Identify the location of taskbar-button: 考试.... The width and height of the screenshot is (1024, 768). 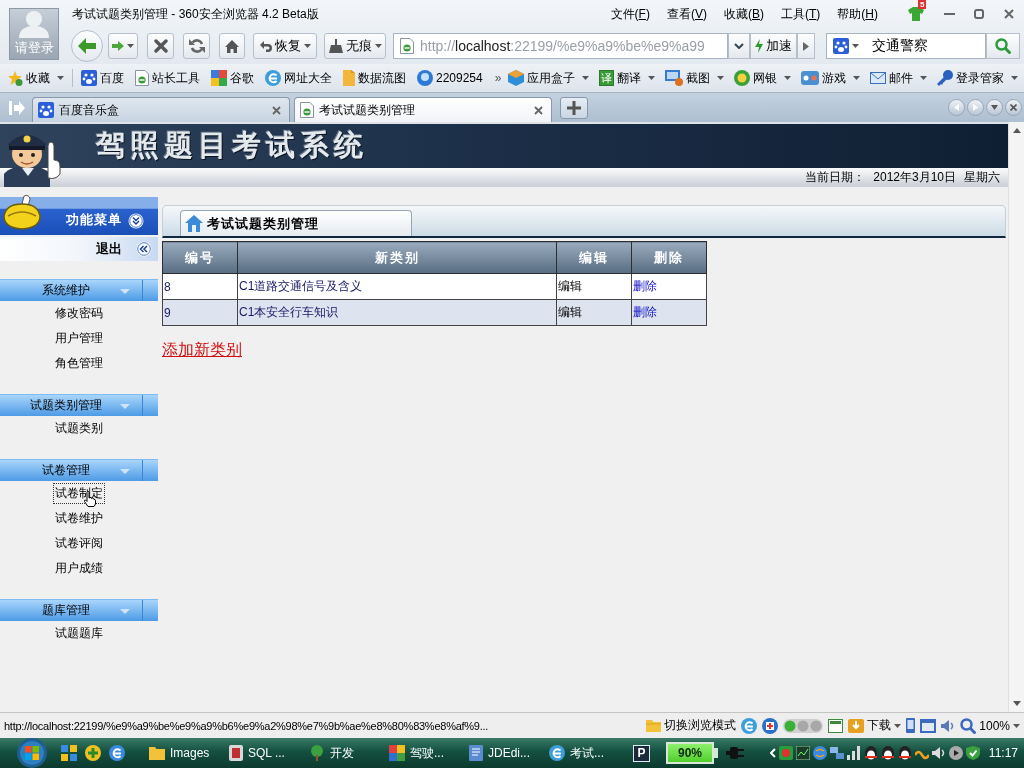
(584, 753).